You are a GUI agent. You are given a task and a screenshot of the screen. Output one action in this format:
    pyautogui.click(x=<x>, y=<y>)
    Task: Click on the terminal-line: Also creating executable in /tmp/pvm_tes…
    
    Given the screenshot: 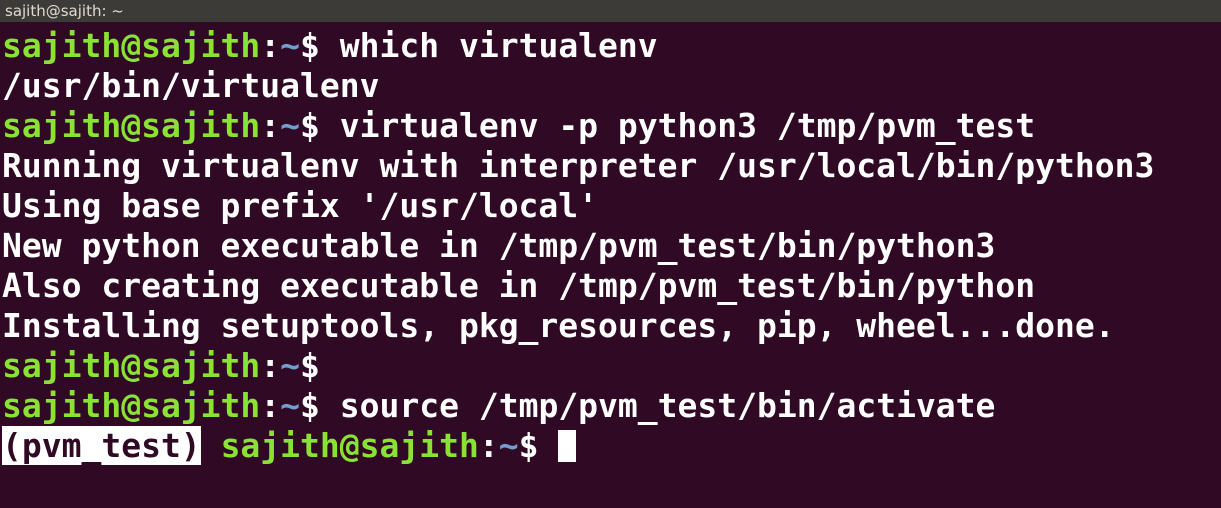 What is the action you would take?
    pyautogui.click(x=611, y=286)
    